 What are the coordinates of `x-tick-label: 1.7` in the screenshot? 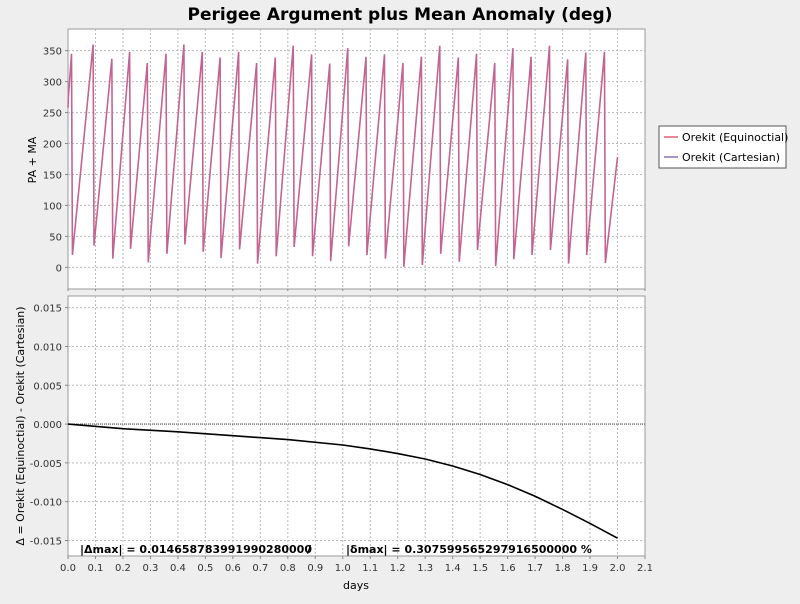 It's located at (535, 568).